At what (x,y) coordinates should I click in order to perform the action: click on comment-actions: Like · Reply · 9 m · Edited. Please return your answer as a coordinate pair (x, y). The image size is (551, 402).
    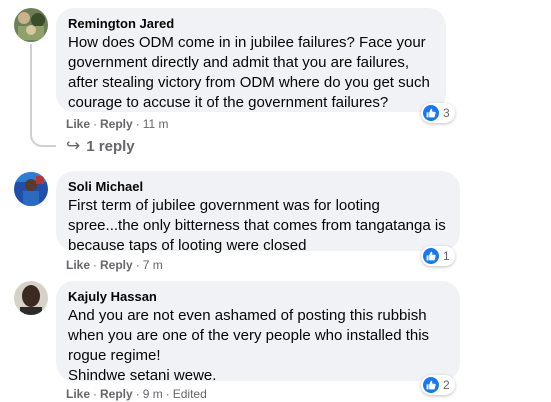
    Looking at the image, I should click on (136, 394).